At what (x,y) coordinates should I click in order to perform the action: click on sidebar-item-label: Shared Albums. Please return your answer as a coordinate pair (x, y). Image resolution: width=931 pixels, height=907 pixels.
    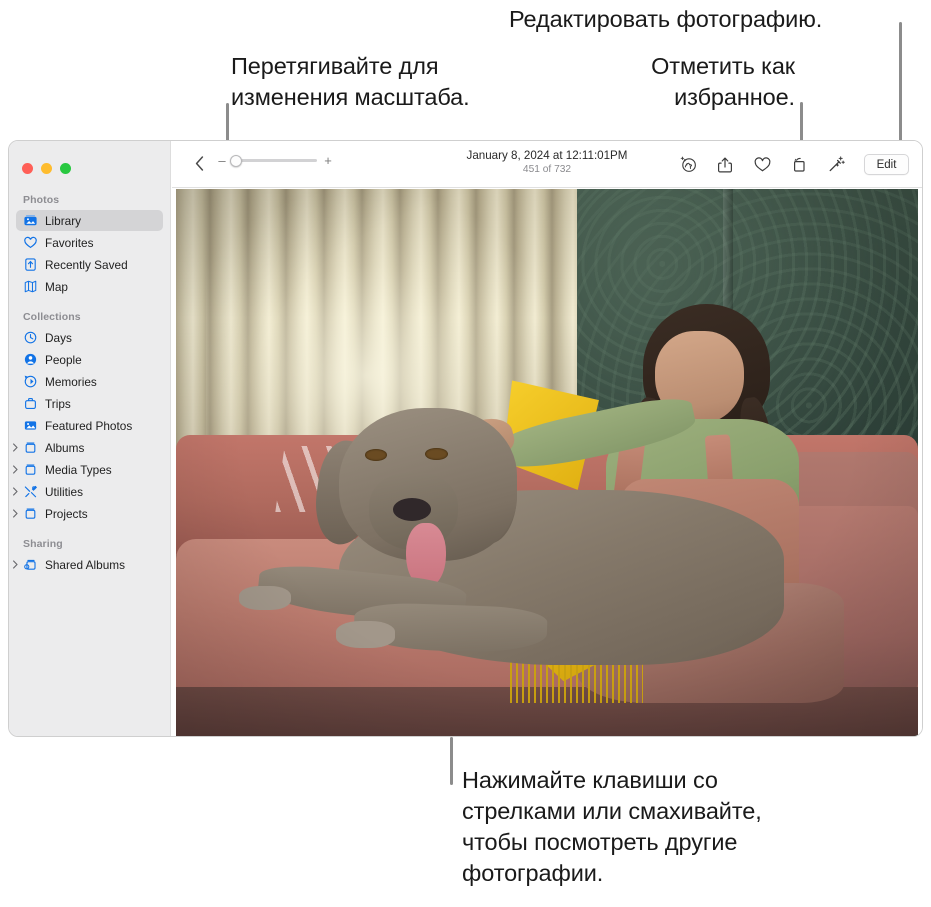
    Looking at the image, I should click on (85, 564).